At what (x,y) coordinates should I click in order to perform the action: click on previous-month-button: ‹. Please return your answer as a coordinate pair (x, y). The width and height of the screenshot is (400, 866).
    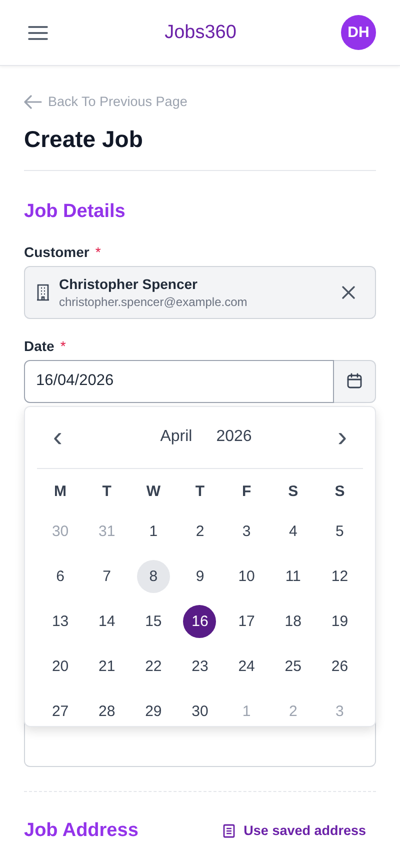
    Looking at the image, I should click on (57, 437).